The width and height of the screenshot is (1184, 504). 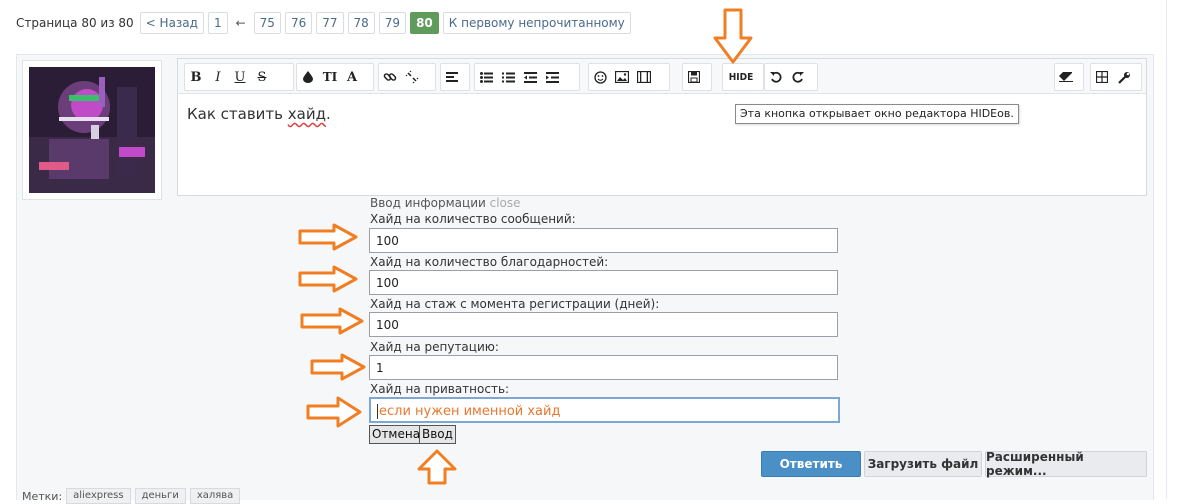 I want to click on editor-toolbar: B I U S TI A HIDE, so click(x=662, y=76).